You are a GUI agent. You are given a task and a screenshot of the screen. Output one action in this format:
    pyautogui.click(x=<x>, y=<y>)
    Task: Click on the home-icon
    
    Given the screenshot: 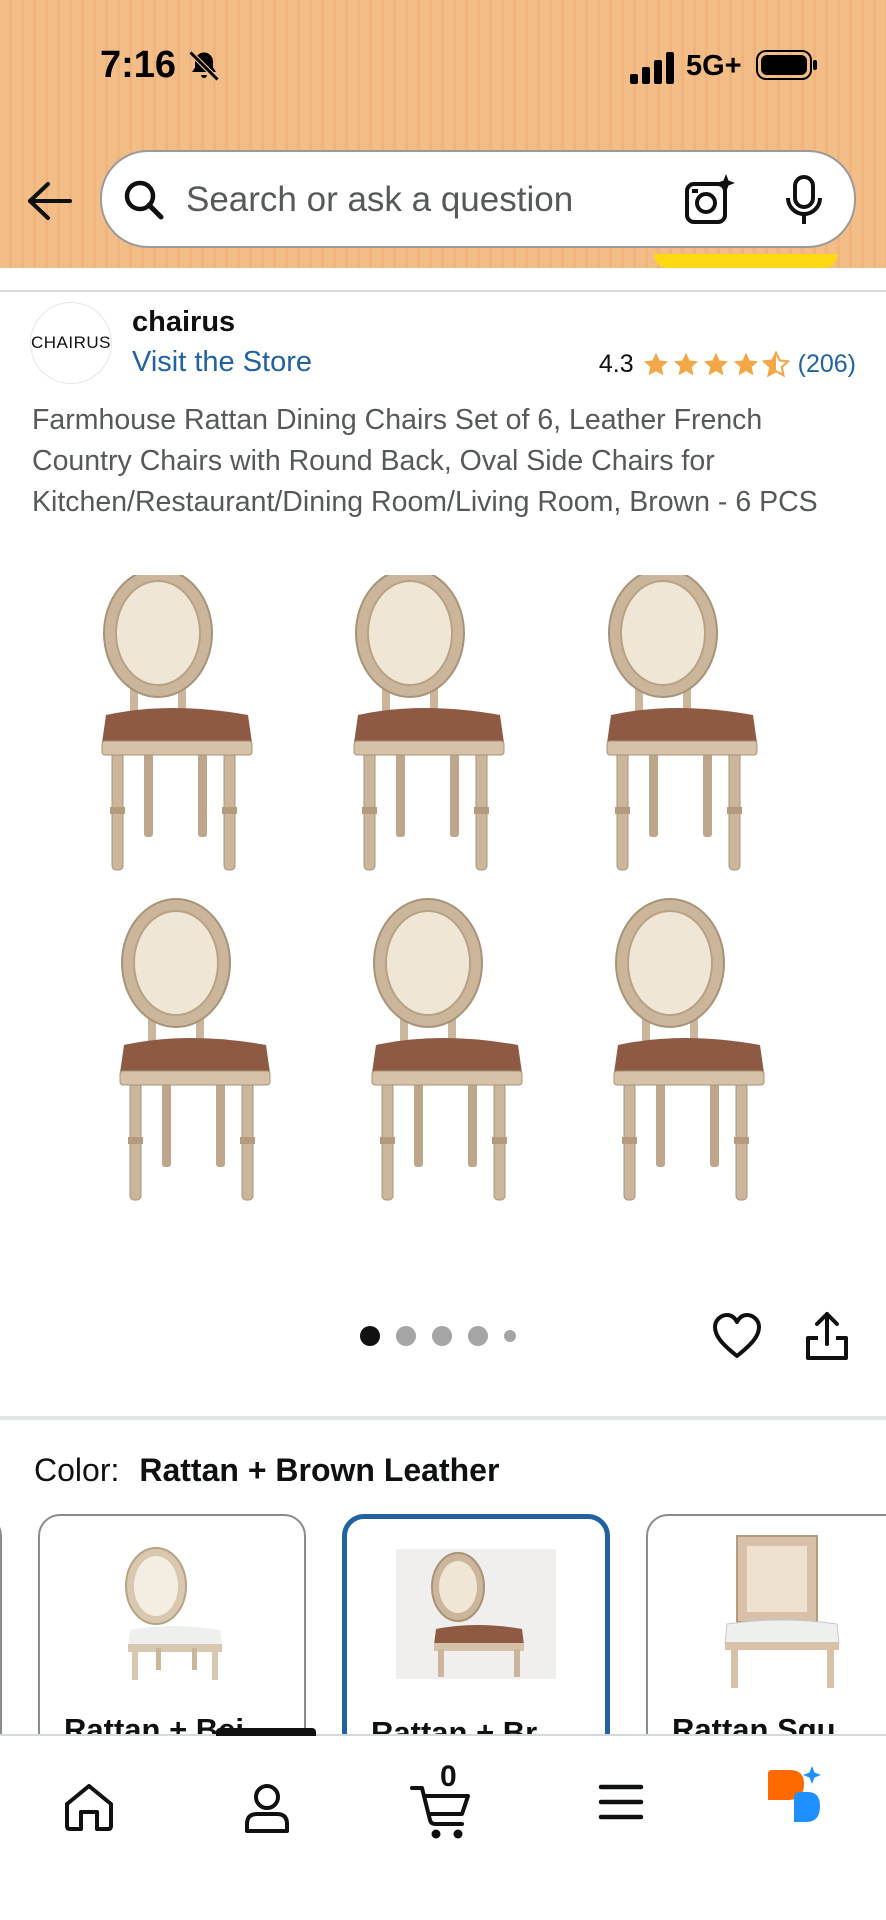 What is the action you would take?
    pyautogui.click(x=89, y=1807)
    